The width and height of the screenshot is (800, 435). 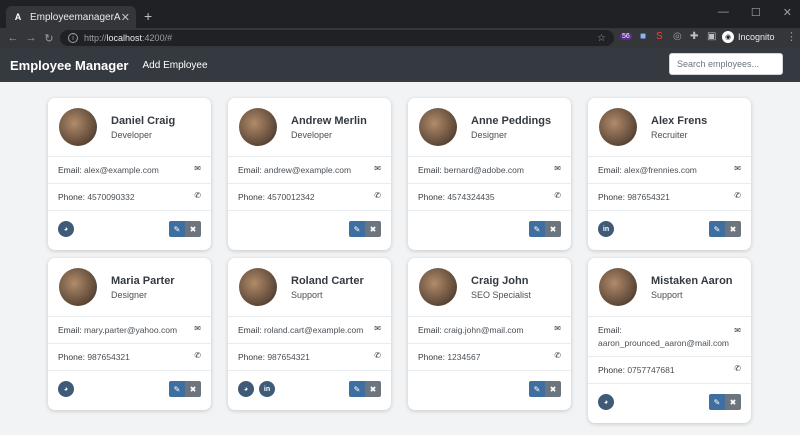 What do you see at coordinates (791, 36) in the screenshot?
I see `browser-menu-icon: ⋮` at bounding box center [791, 36].